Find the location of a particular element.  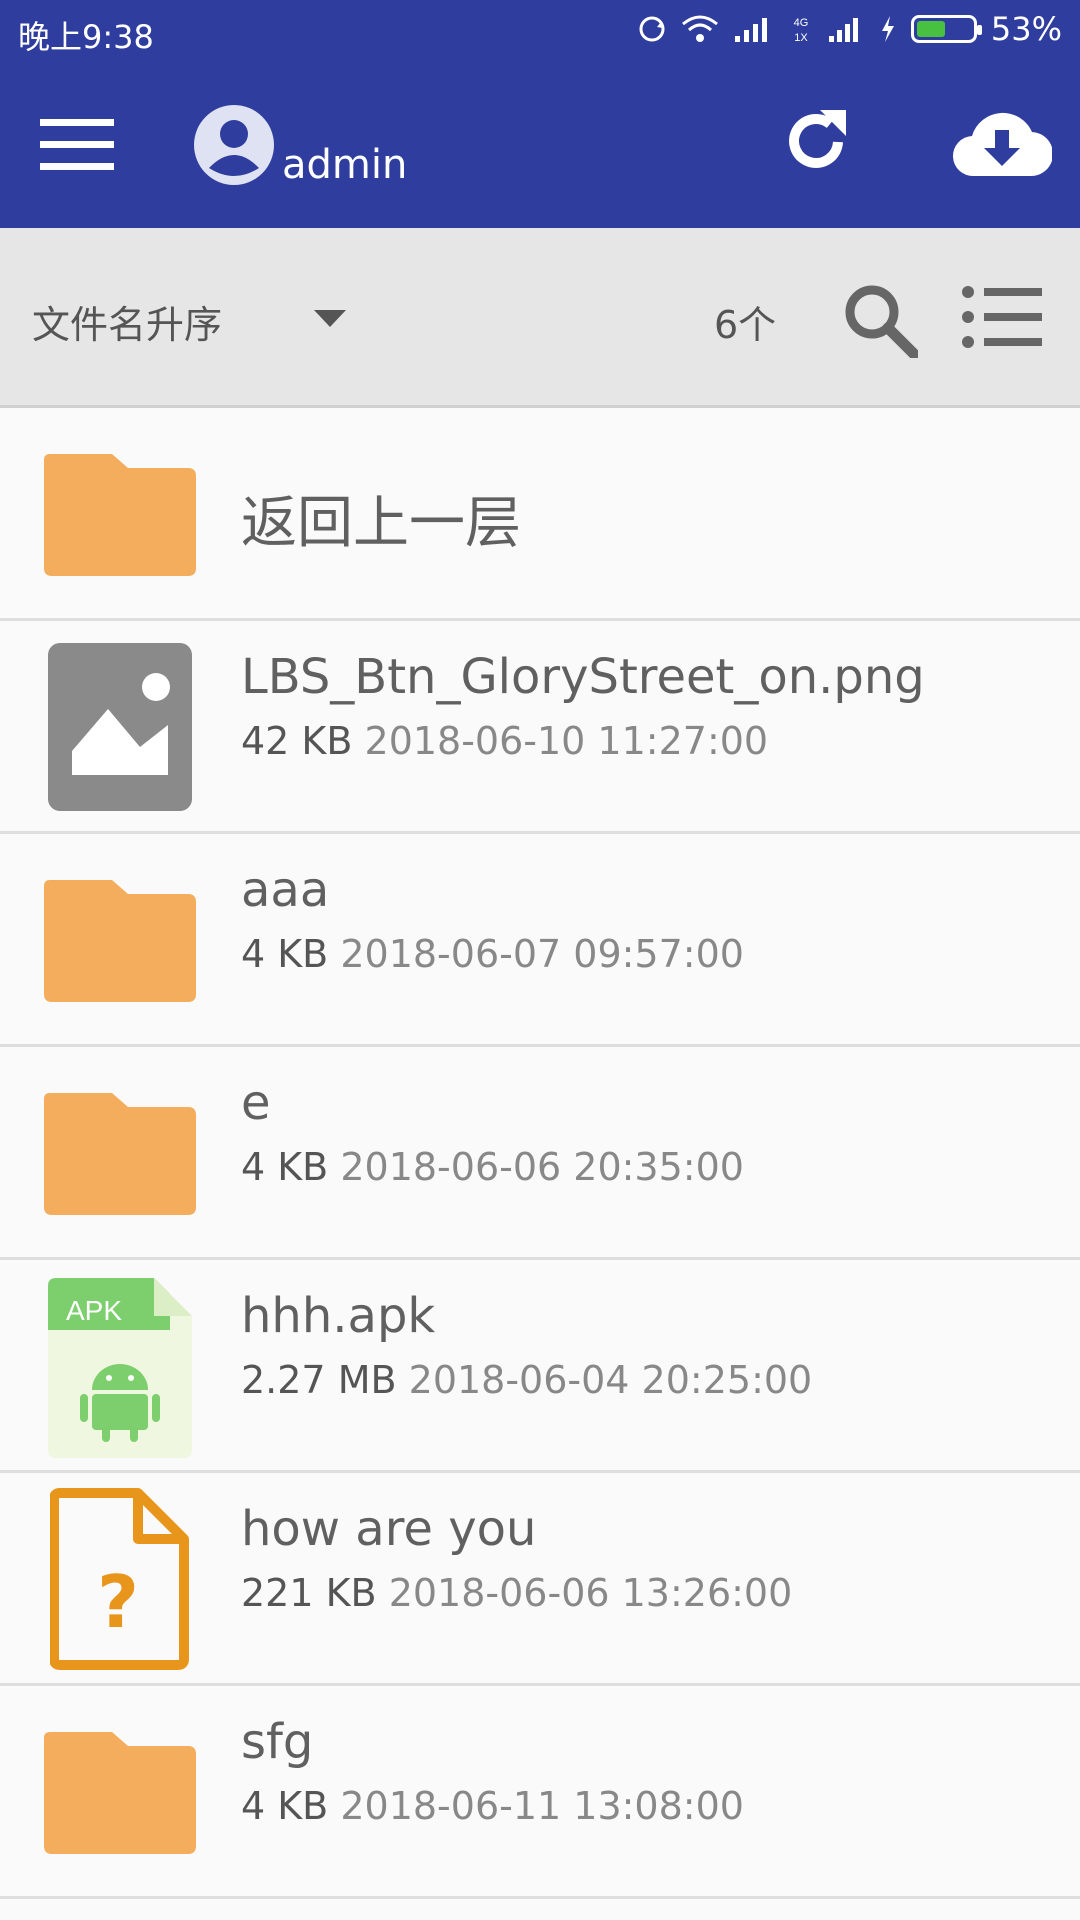

file-name: how are you is located at coordinates (389, 1529).